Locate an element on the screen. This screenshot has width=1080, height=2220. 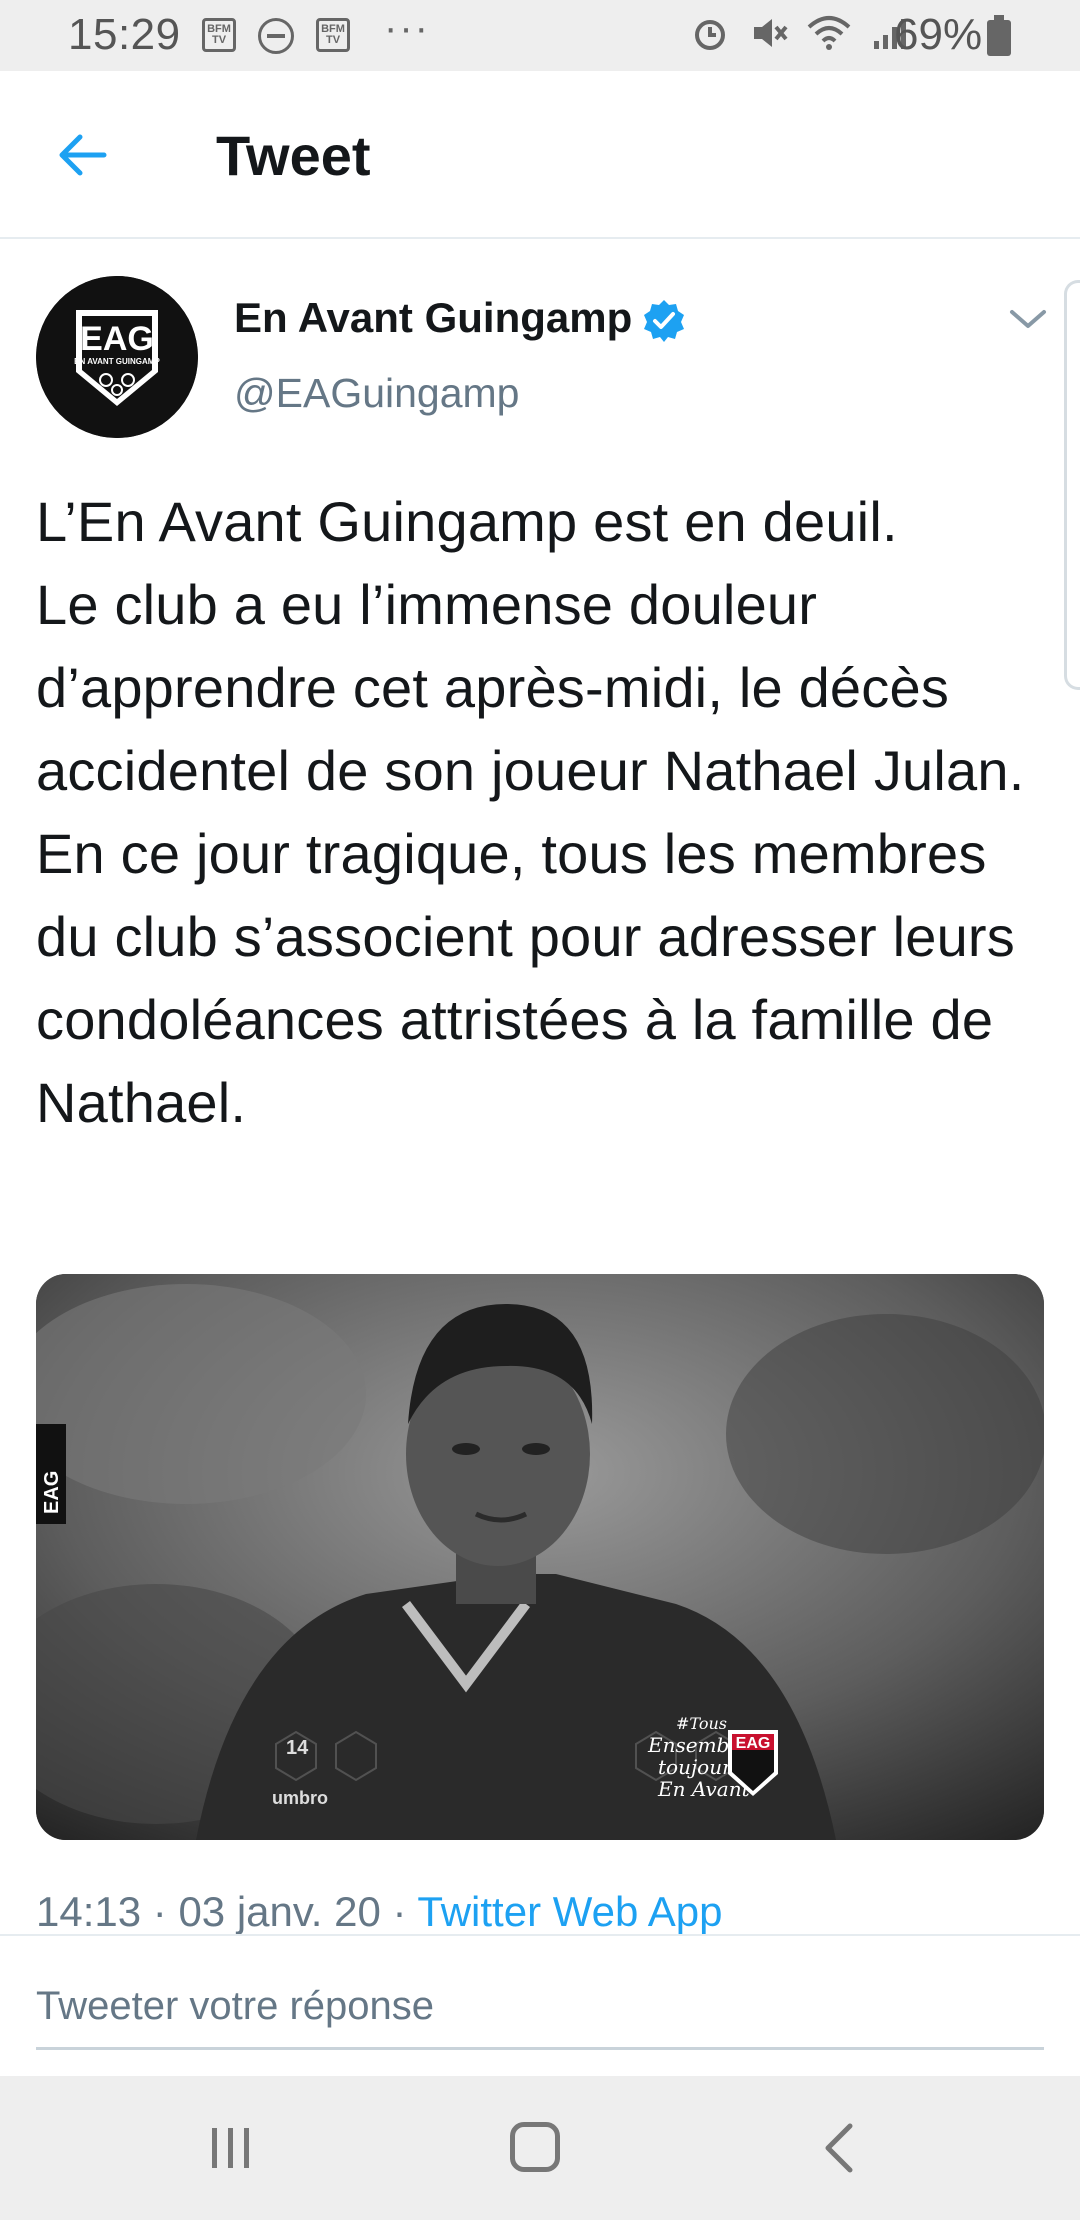
eag-logo: EAG EN AVANT GUINGAMP is located at coordinates (117, 357).